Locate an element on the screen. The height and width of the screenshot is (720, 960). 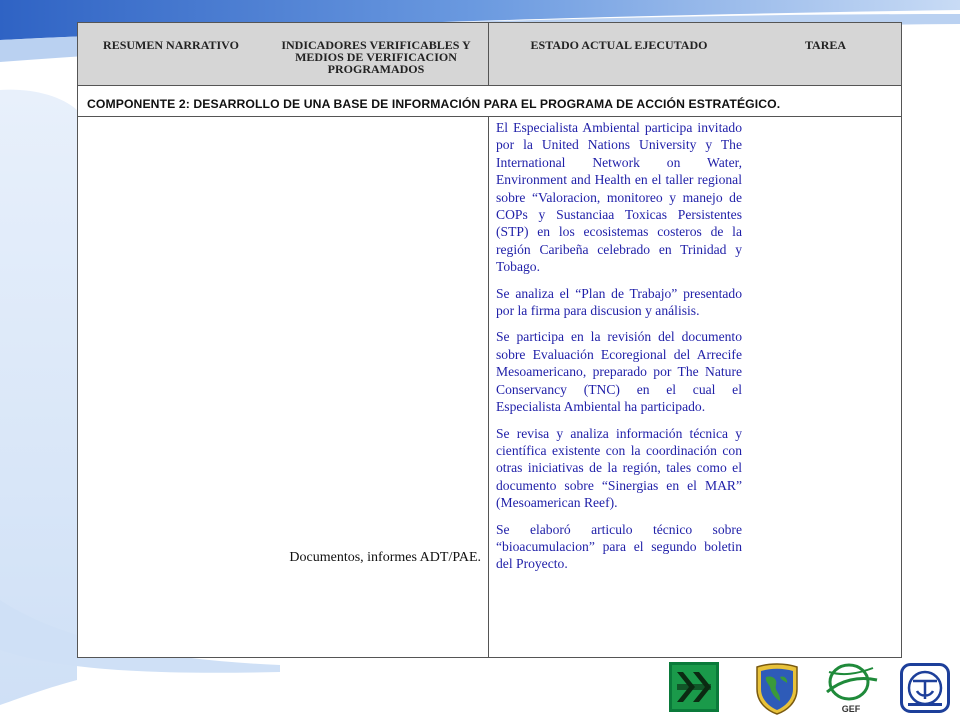
header-divider is located at coordinates (488, 54).